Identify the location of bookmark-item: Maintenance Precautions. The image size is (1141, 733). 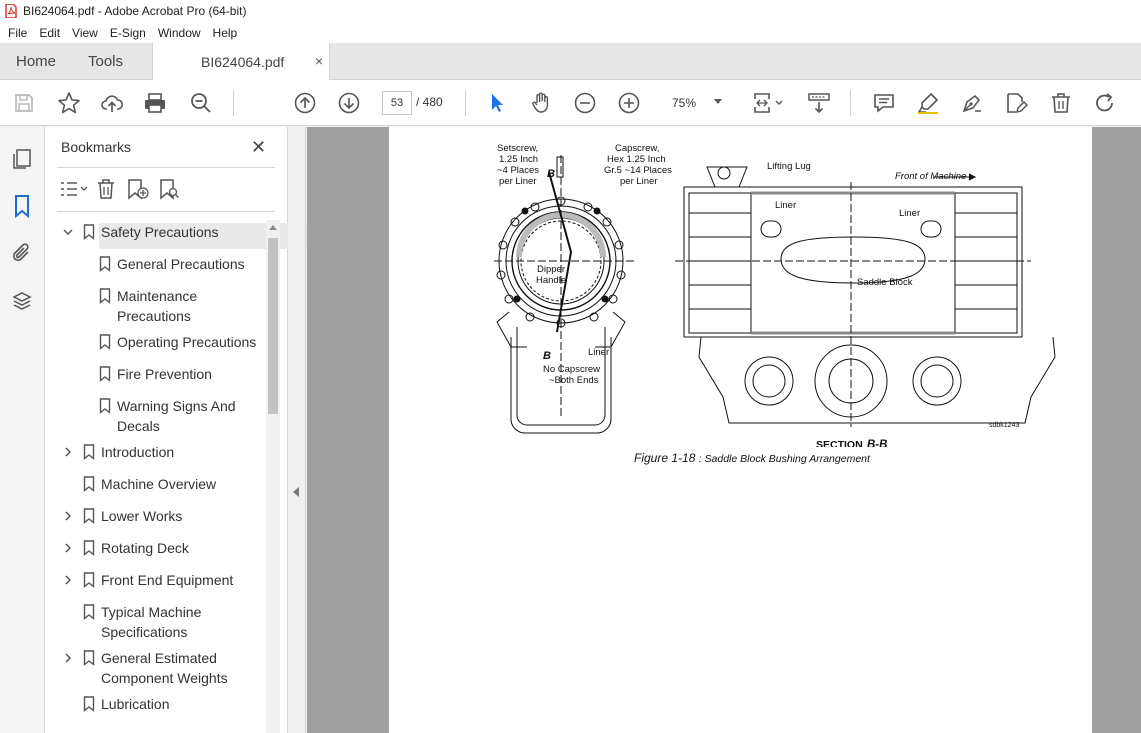
(182, 306).